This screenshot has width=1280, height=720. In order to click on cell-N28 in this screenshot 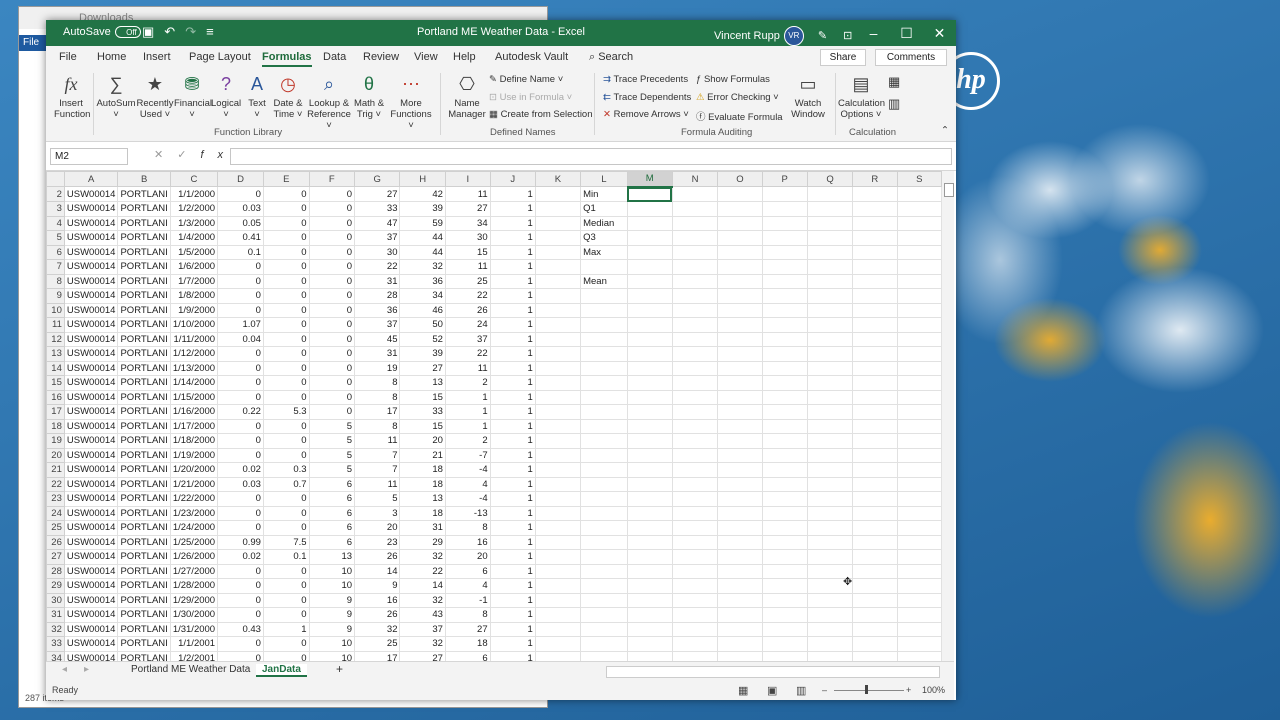, I will do `click(695, 571)`.